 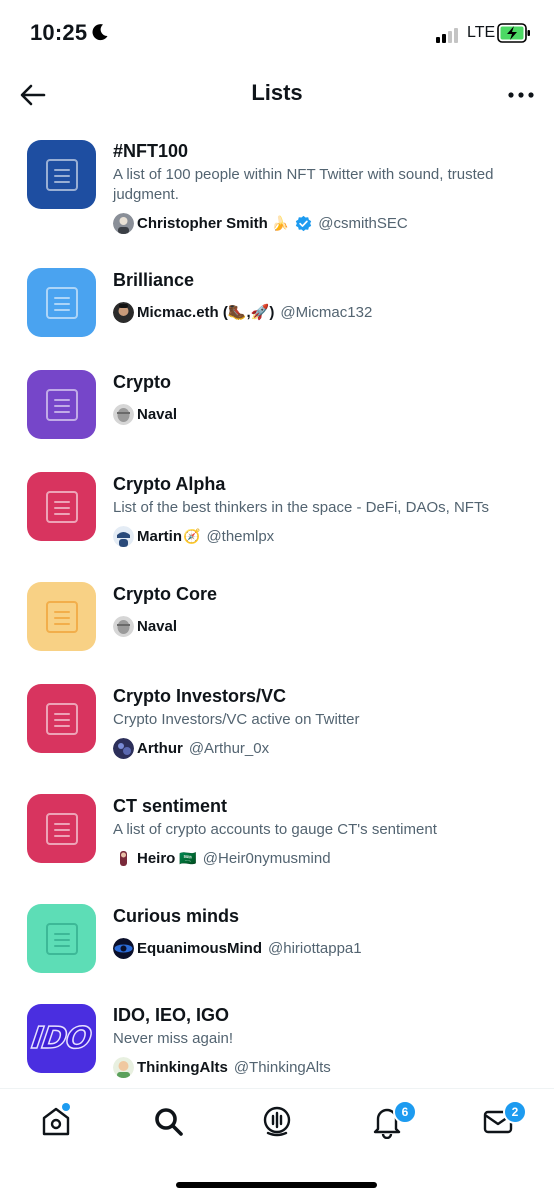 What do you see at coordinates (156, 858) in the screenshot?
I see `owner-name: Heiro` at bounding box center [156, 858].